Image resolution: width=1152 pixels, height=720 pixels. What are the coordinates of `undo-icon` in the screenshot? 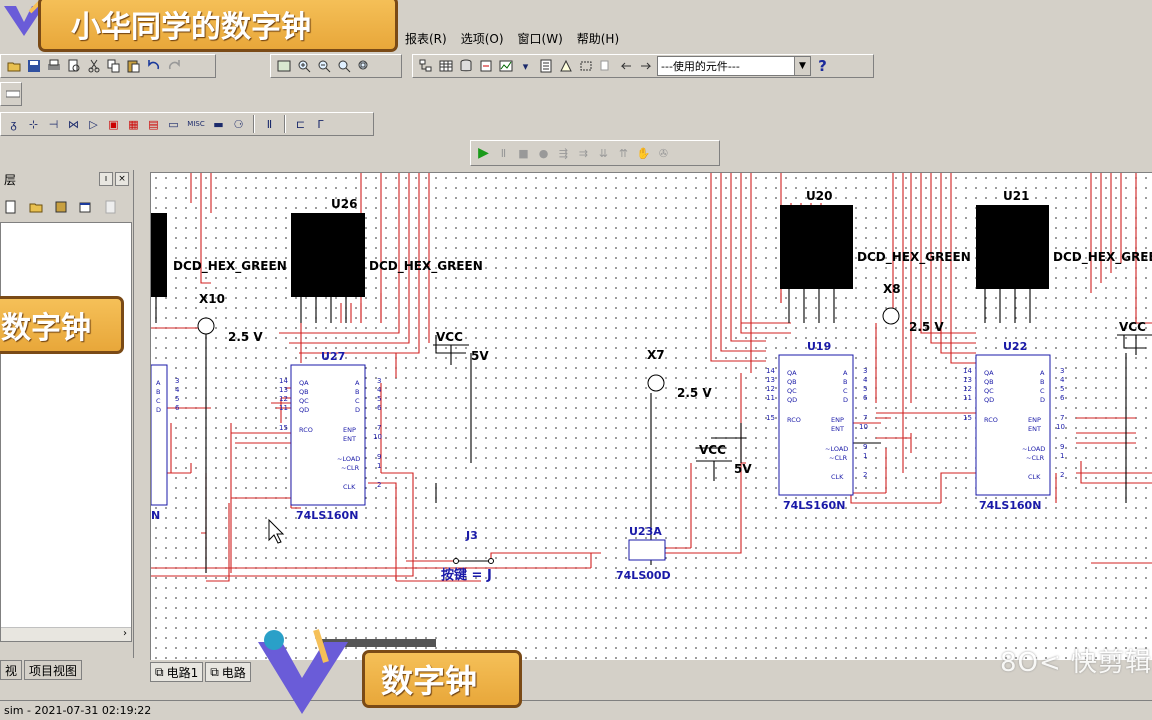 It's located at (153, 66).